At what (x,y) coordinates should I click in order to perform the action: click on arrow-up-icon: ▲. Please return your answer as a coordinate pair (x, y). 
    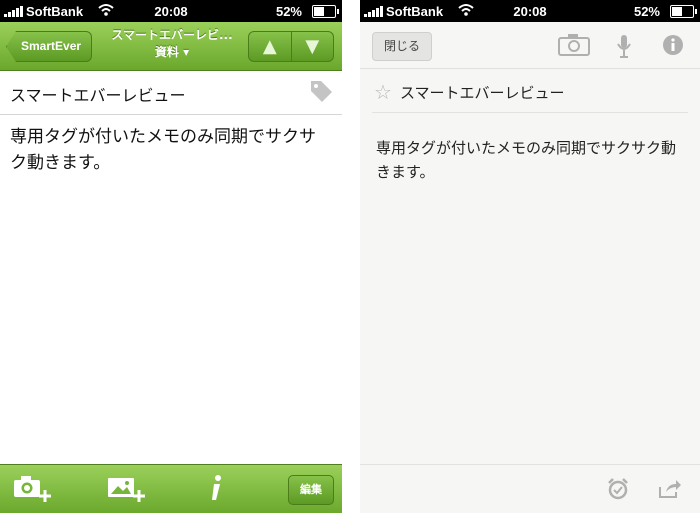
    Looking at the image, I should click on (269, 46).